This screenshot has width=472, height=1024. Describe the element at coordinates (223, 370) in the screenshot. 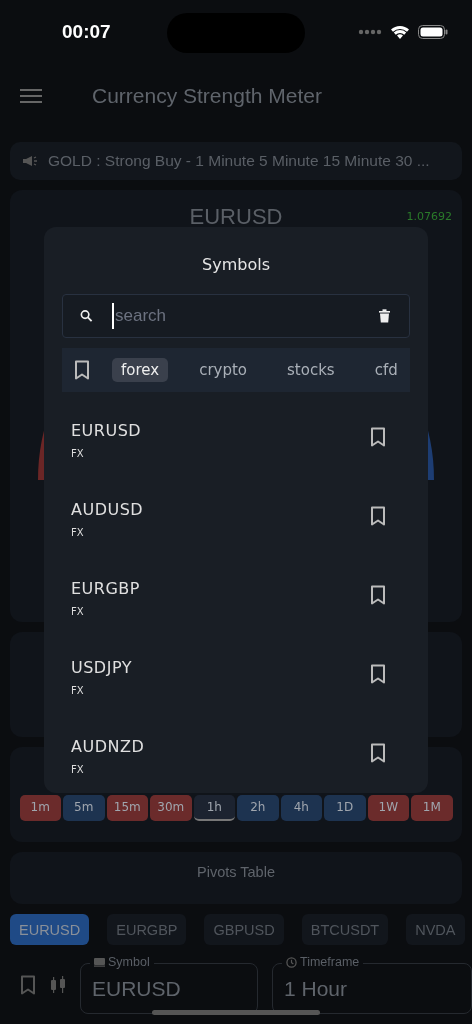

I see `category-tab: crypto` at that location.